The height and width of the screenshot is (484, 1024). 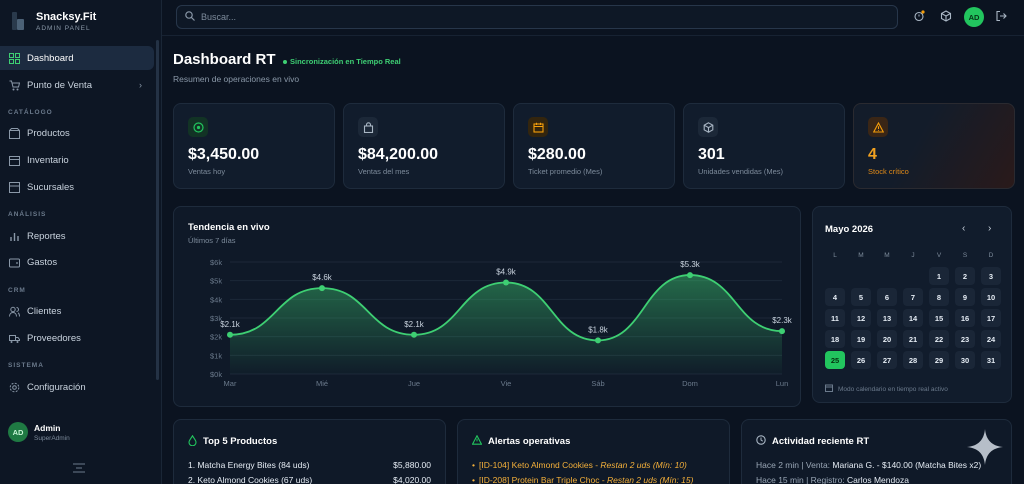 I want to click on brand-subtitle: ADMIN PANEL, so click(x=63, y=28).